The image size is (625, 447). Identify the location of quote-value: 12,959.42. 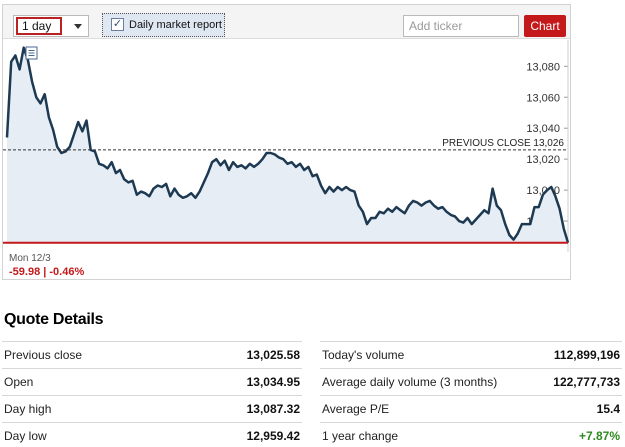
(273, 436).